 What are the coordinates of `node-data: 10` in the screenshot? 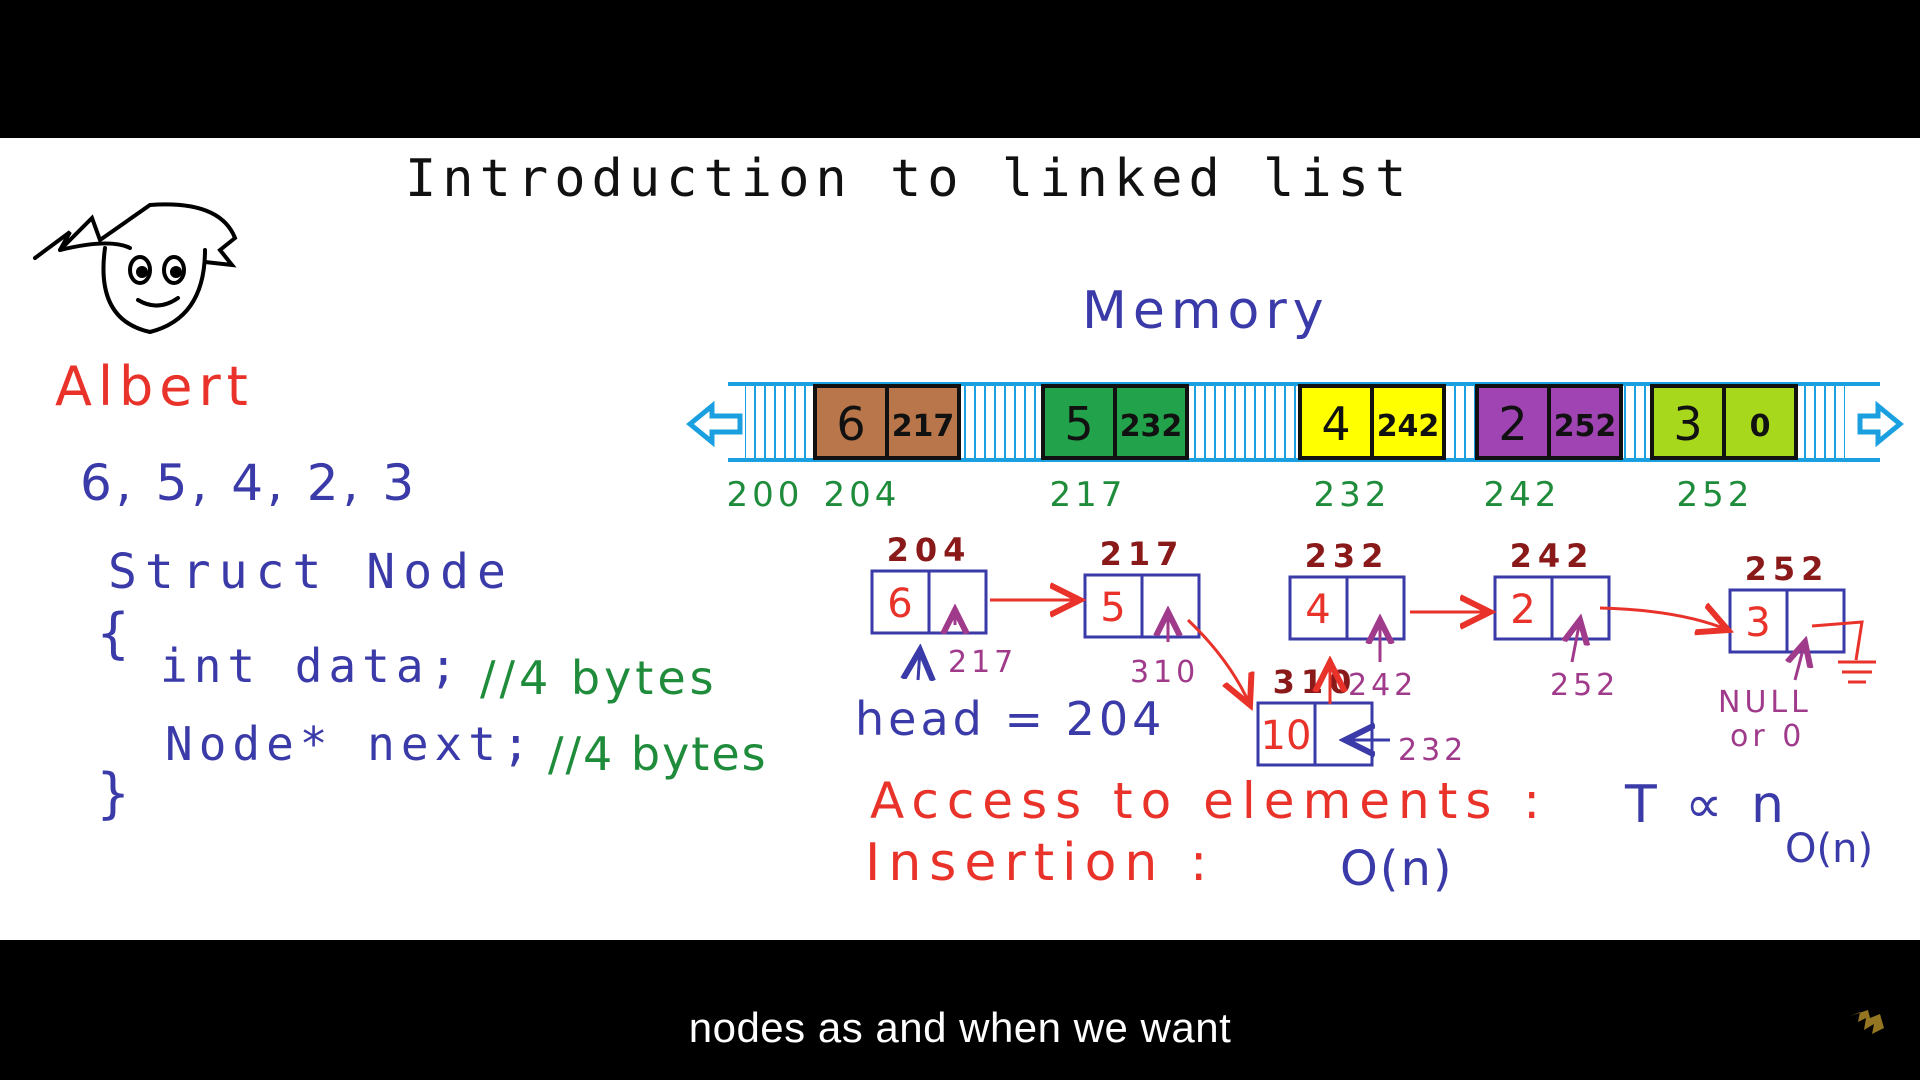 It's located at (1286, 736).